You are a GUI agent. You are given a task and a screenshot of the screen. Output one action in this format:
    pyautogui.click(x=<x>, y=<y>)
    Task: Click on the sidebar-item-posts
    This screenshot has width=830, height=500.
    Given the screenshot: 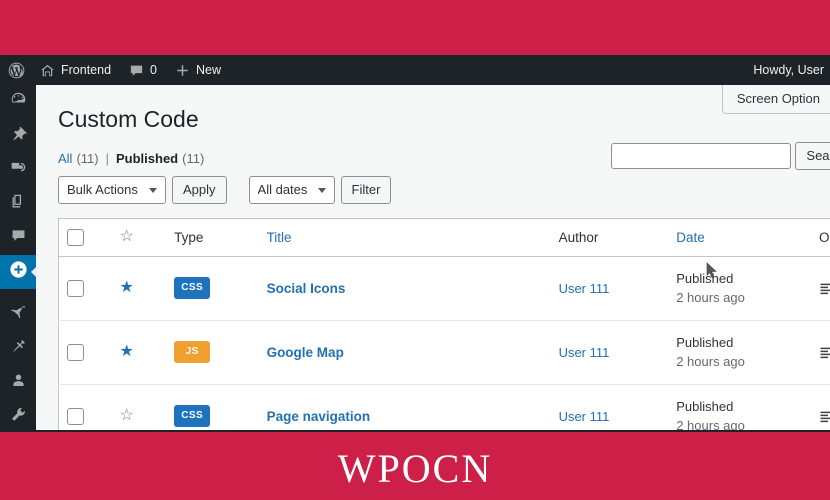 What is the action you would take?
    pyautogui.click(x=18, y=136)
    